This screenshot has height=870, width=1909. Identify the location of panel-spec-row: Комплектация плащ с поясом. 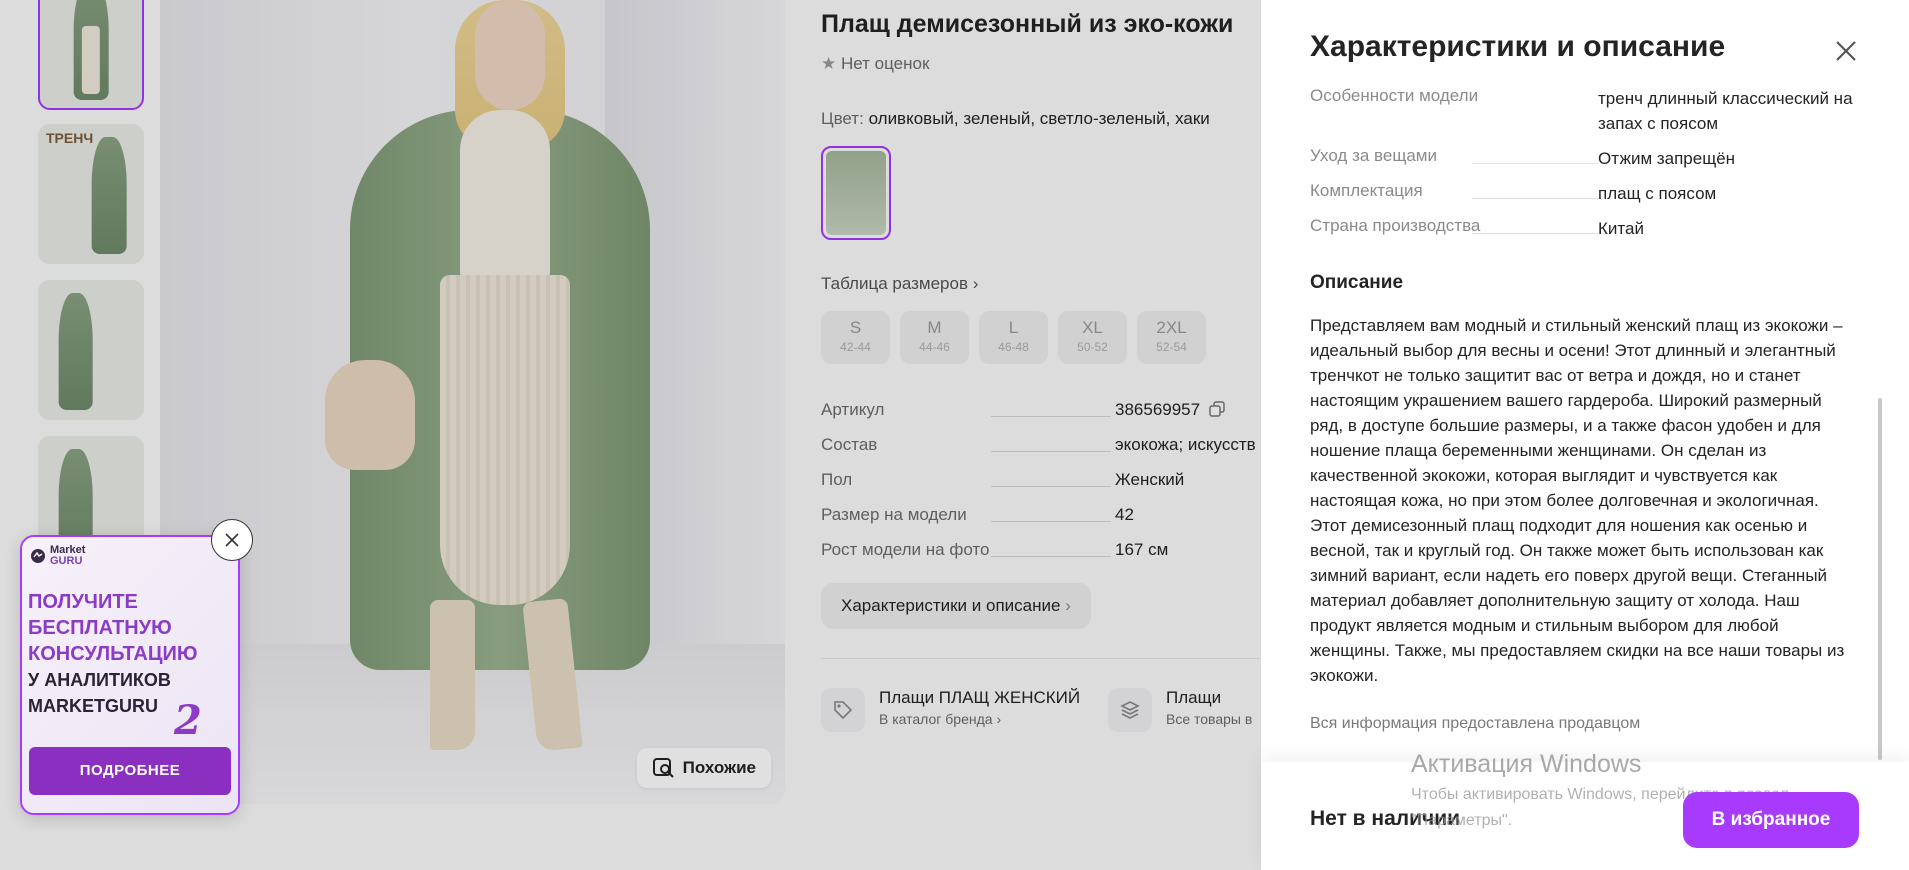
(1513, 192).